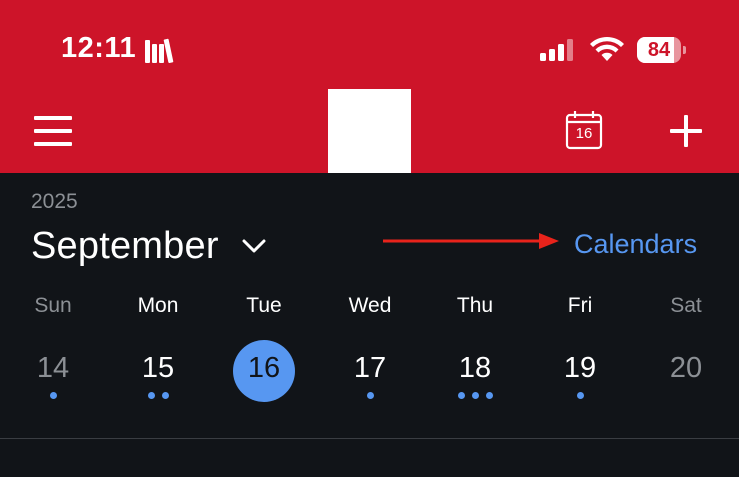 Image resolution: width=739 pixels, height=477 pixels. What do you see at coordinates (607, 48) in the screenshot?
I see `wifi-icon` at bounding box center [607, 48].